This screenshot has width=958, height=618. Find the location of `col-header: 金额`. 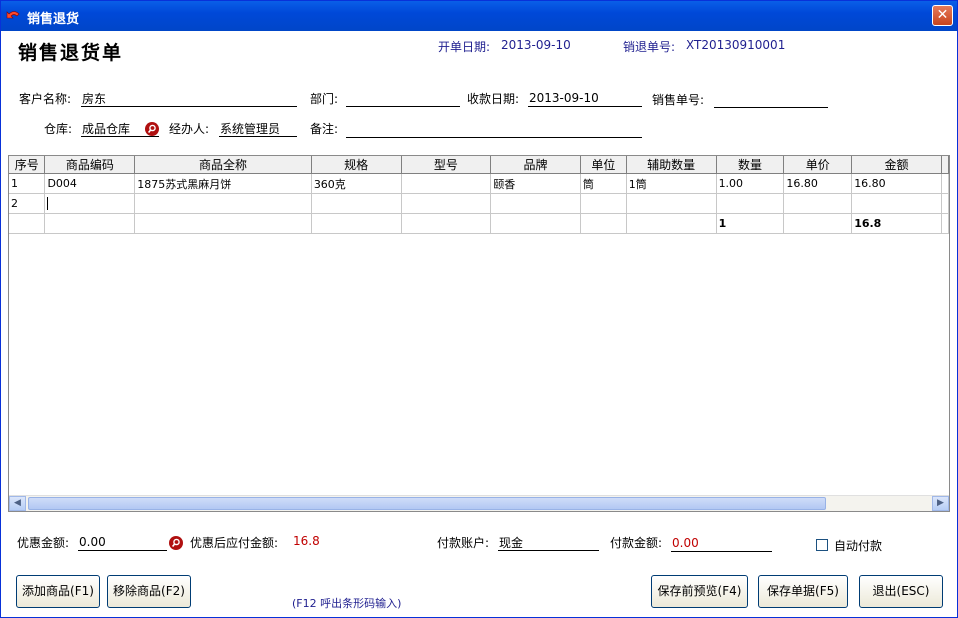

col-header: 金额 is located at coordinates (896, 165).